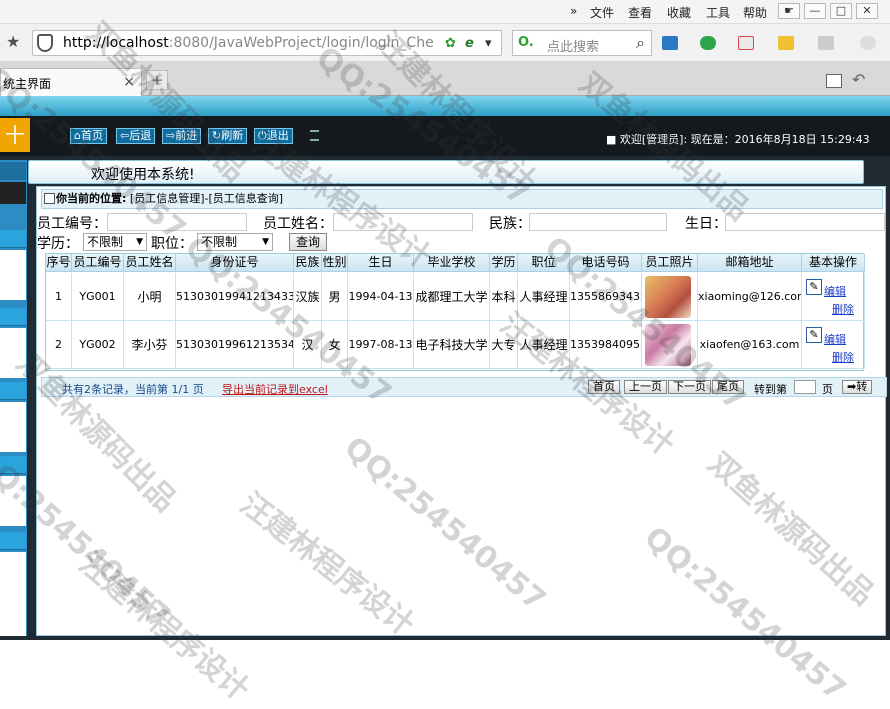  I want to click on menu-view: 查看, so click(640, 12).